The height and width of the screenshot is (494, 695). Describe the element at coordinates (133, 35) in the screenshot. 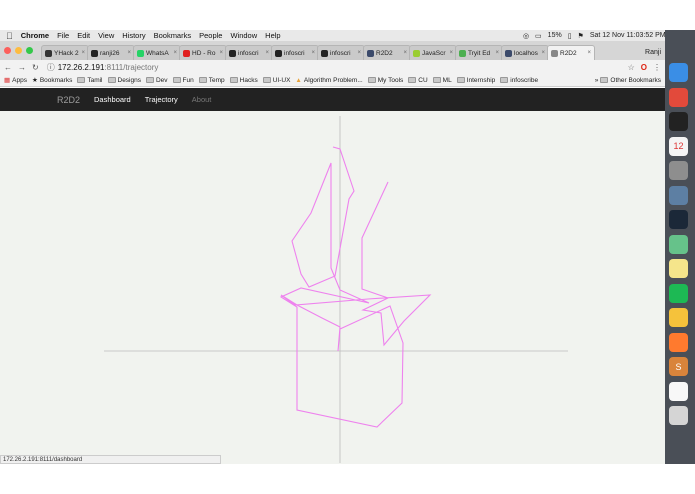

I see `menu-history: History` at that location.